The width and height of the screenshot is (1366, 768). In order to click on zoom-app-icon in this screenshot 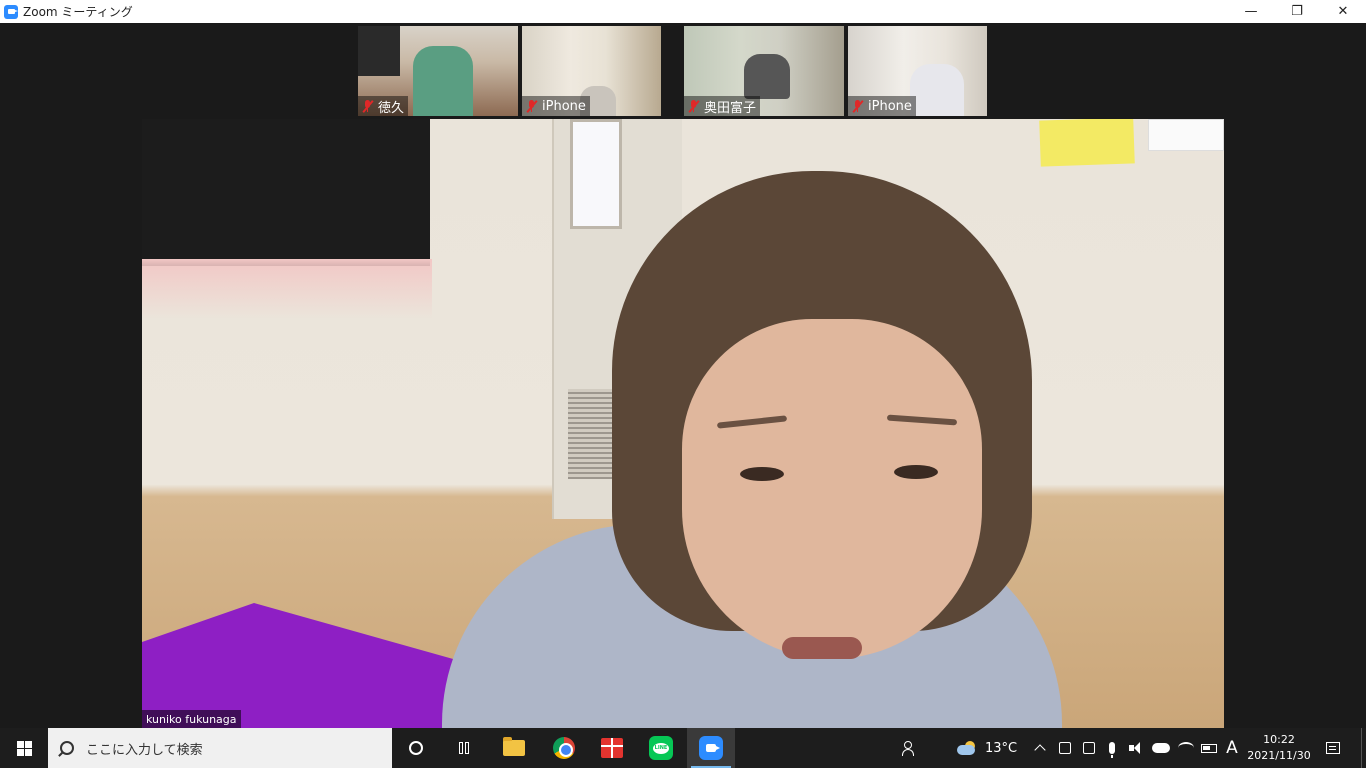, I will do `click(11, 11)`.